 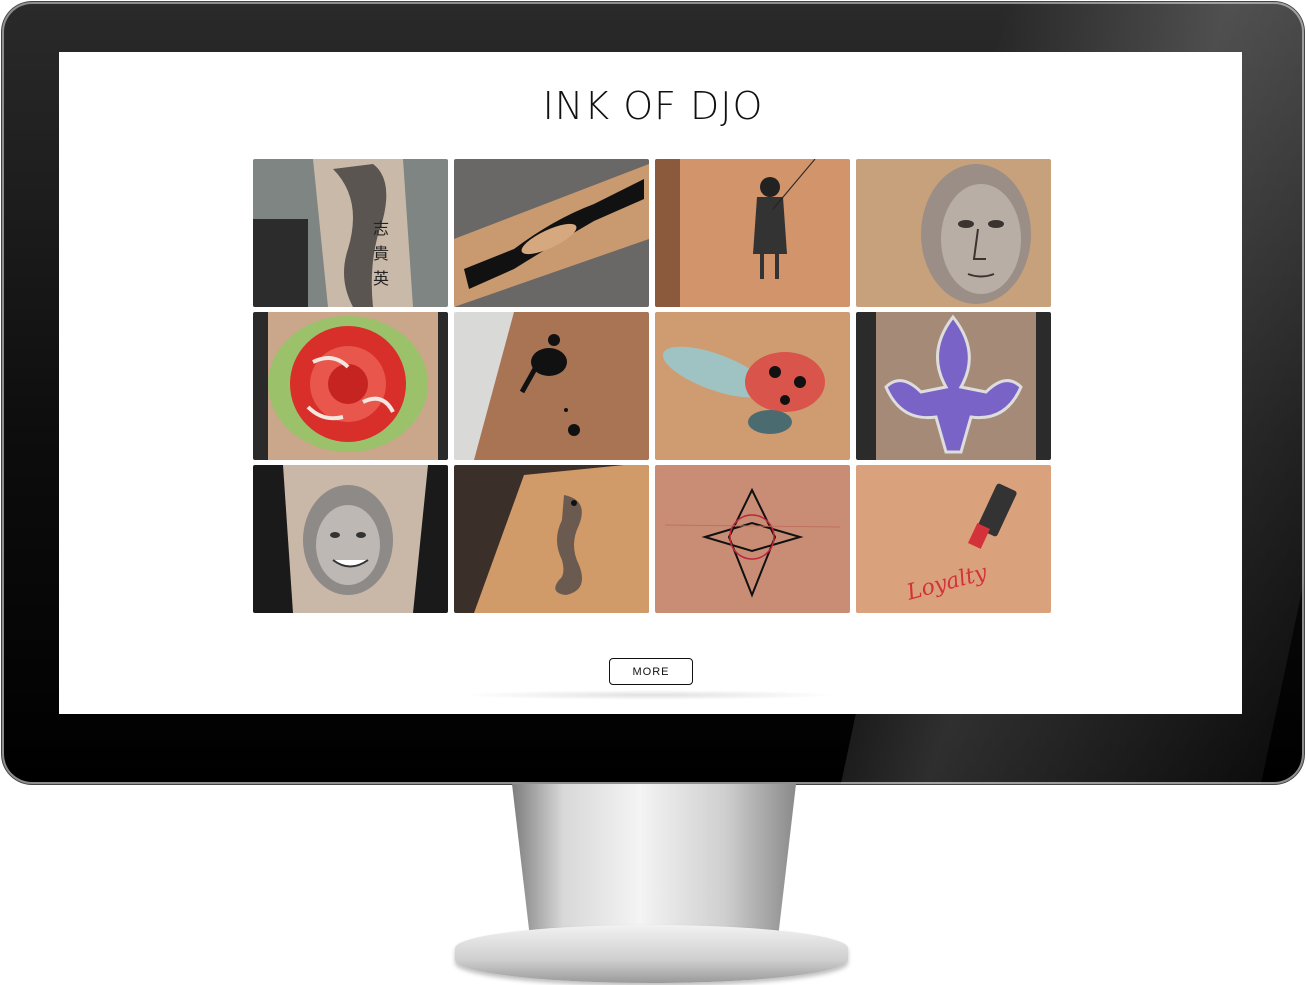 What do you see at coordinates (381, 253) in the screenshot?
I see `svg-text: 貴` at bounding box center [381, 253].